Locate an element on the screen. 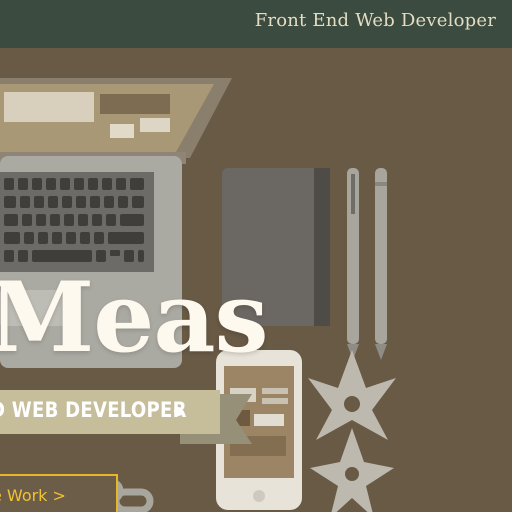 This screenshot has width=512, height=512. pen-icon is located at coordinates (353, 264).